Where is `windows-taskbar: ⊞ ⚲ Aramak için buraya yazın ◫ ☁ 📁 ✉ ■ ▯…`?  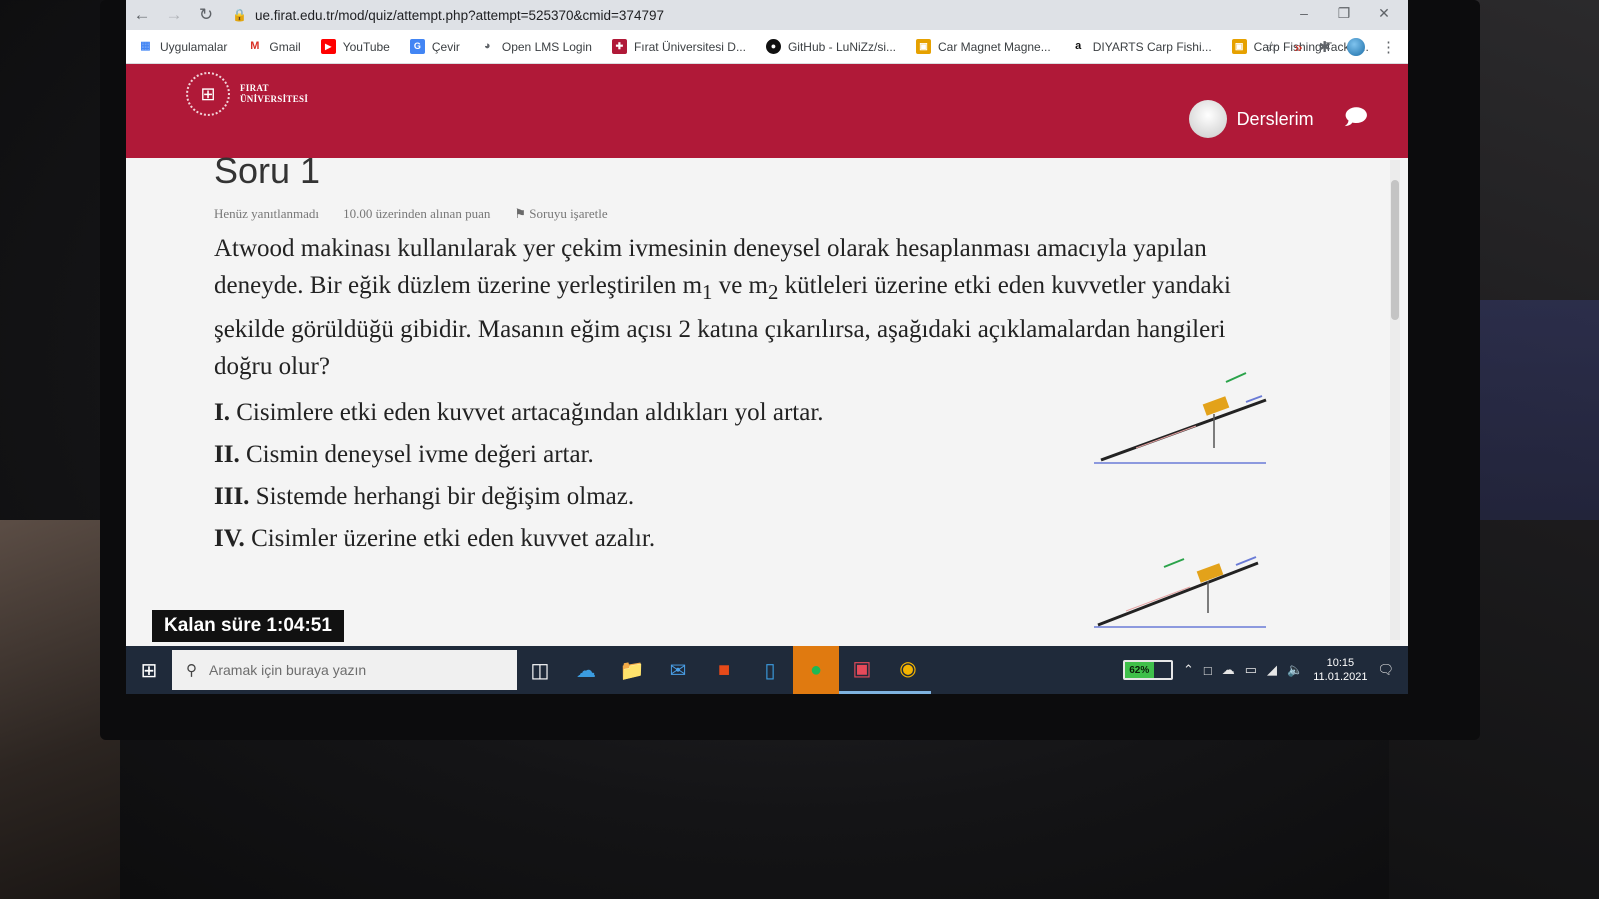 windows-taskbar: ⊞ ⚲ Aramak için buraya yazın ◫ ☁ 📁 ✉ ■ ▯… is located at coordinates (767, 670).